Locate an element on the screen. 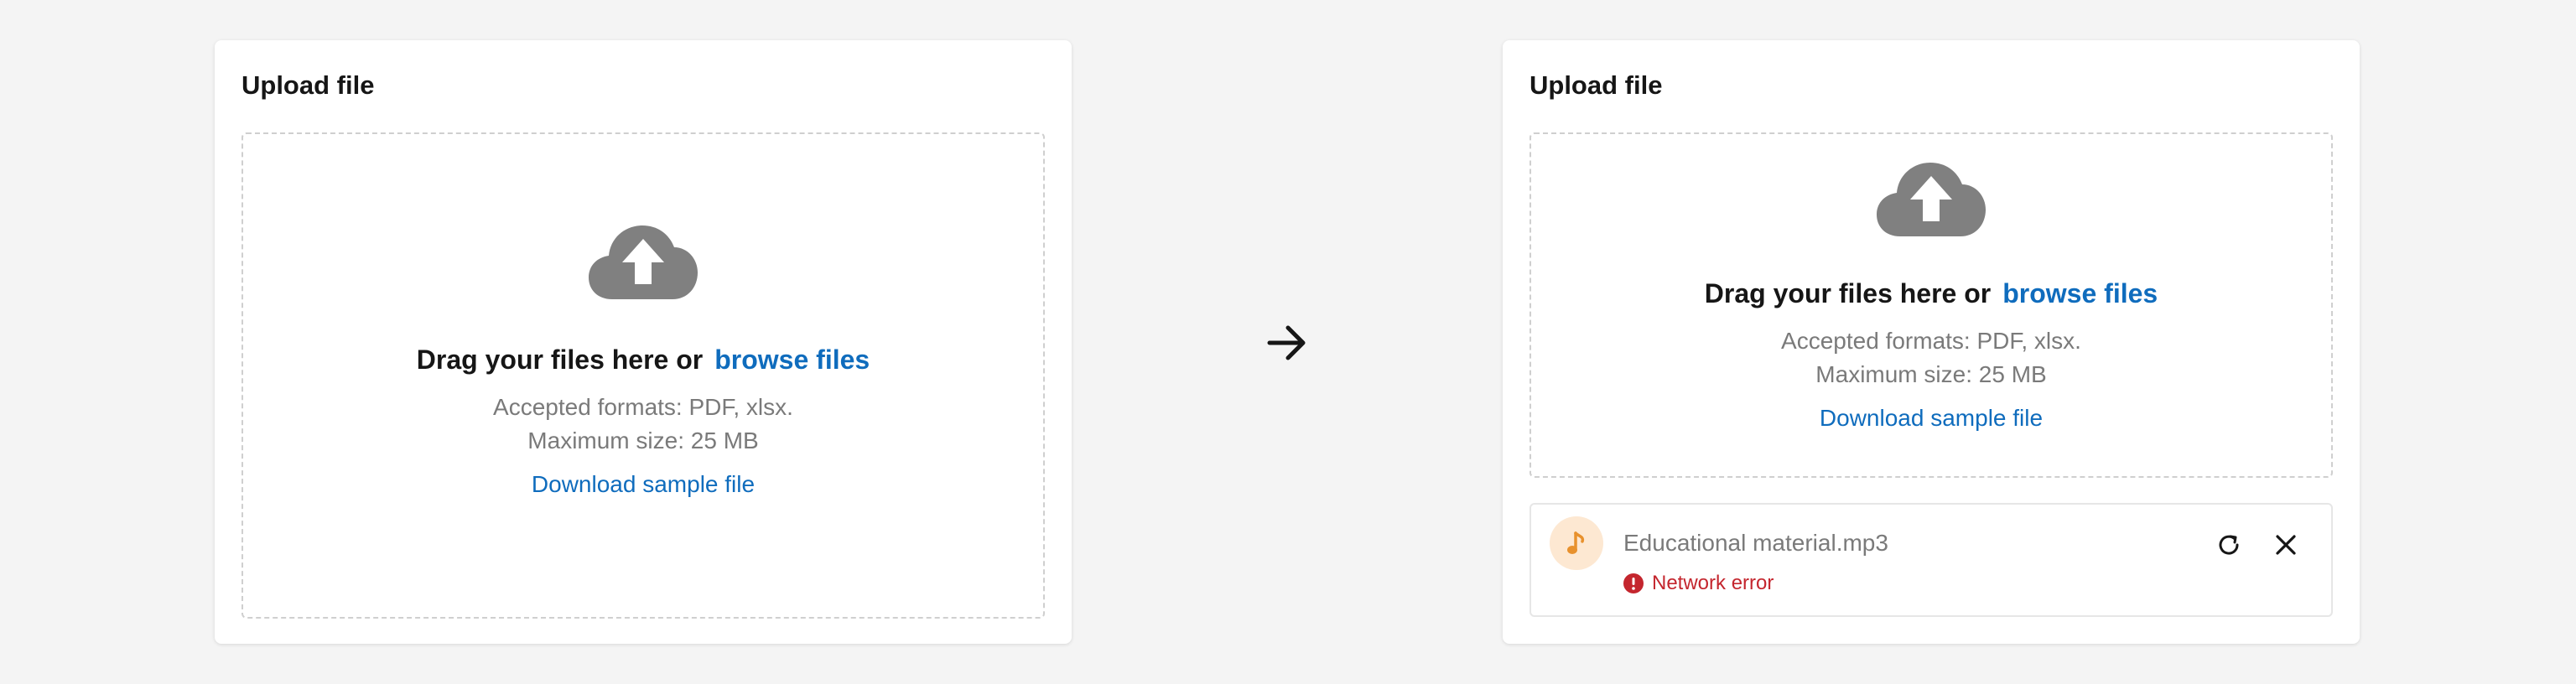  retry-button is located at coordinates (2228, 544).